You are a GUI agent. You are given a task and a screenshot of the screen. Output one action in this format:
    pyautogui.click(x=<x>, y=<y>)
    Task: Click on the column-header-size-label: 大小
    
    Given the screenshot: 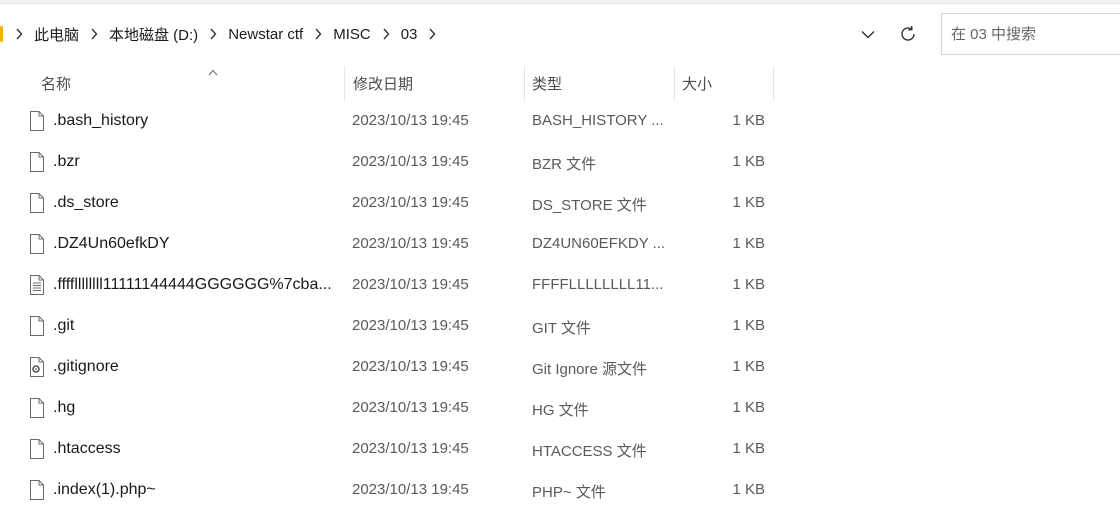 What is the action you would take?
    pyautogui.click(x=697, y=84)
    